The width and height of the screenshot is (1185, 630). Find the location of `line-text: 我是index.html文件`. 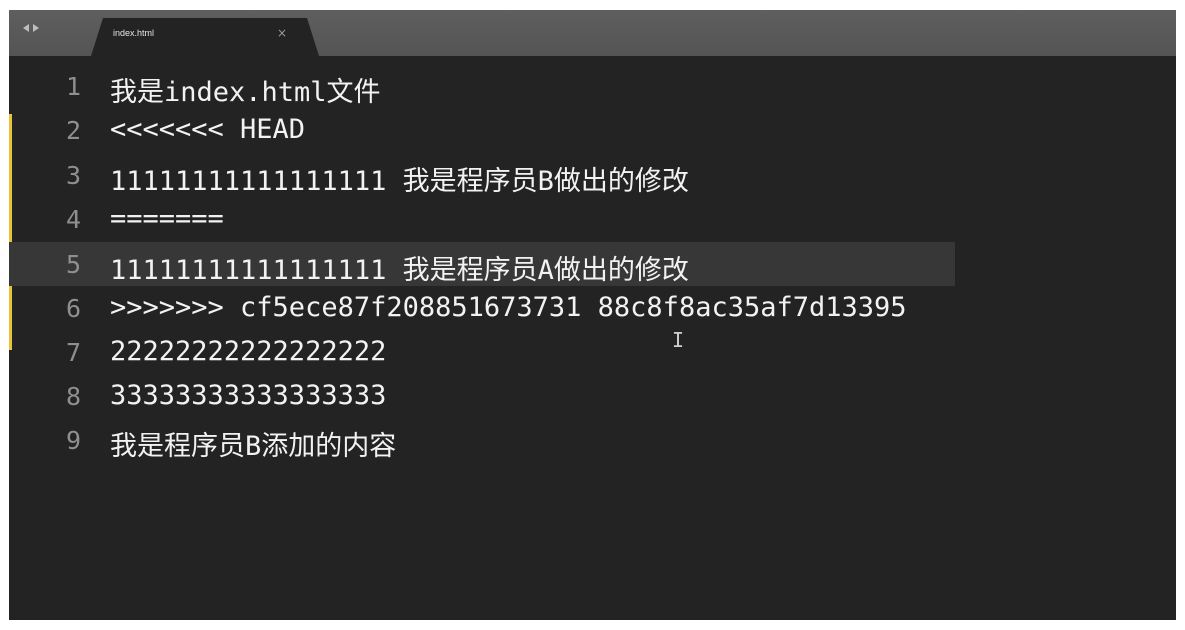

line-text: 我是index.html文件 is located at coordinates (245, 92).